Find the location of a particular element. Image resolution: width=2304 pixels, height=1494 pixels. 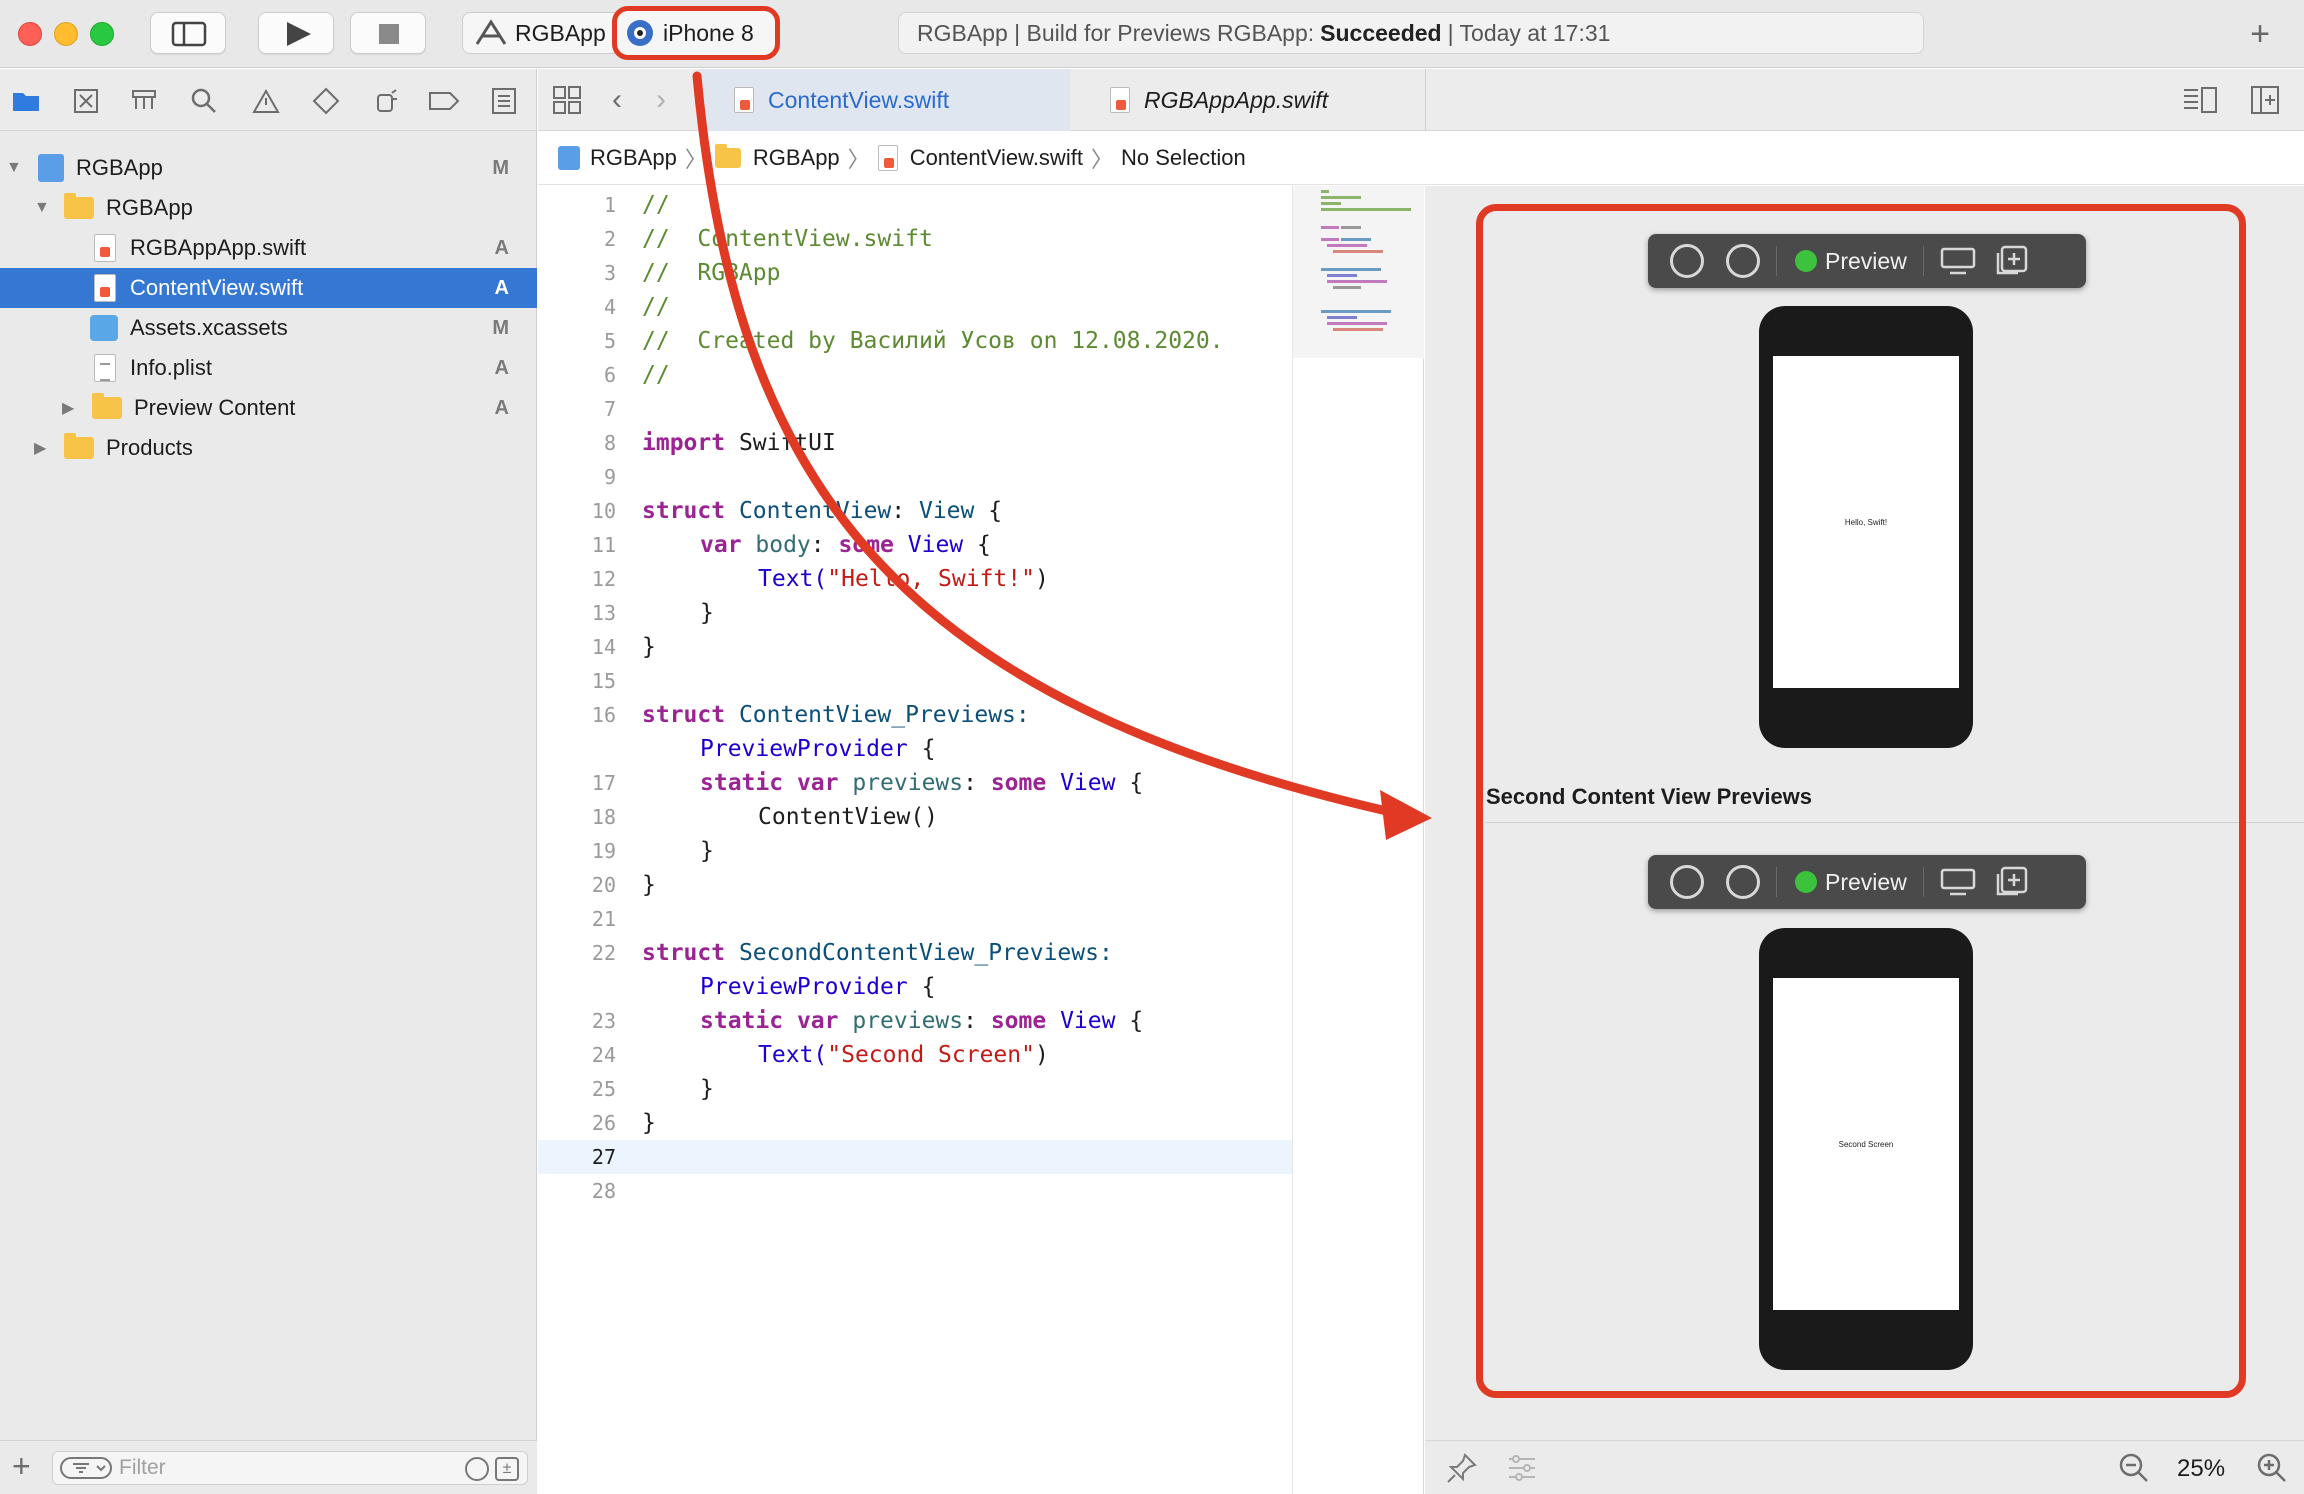

line-number: 3 is located at coordinates (609, 273).